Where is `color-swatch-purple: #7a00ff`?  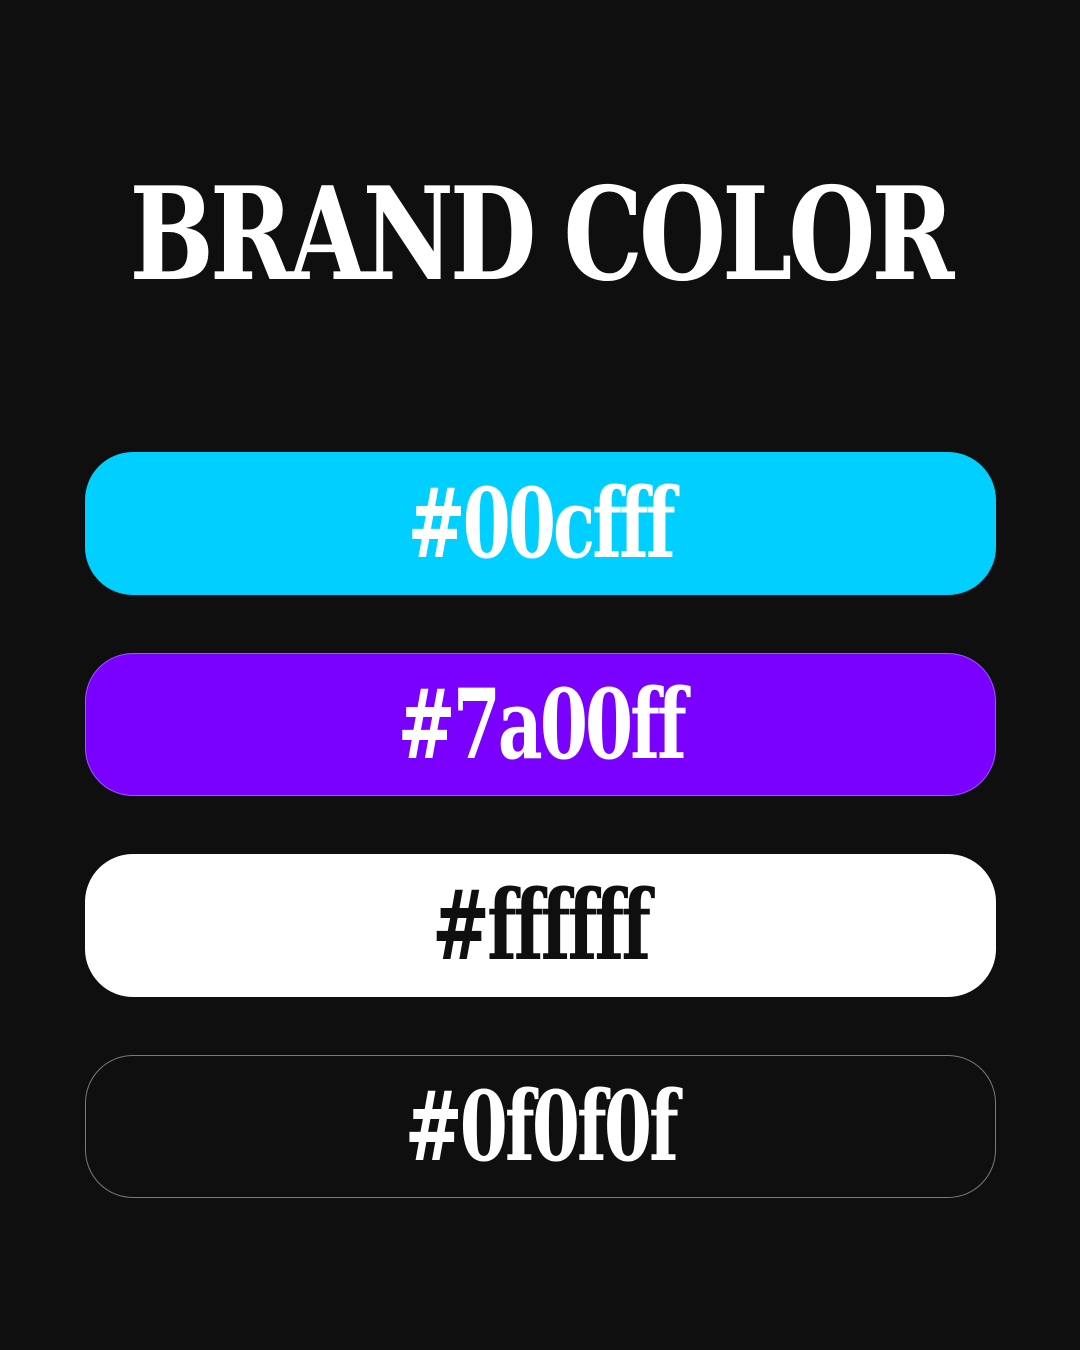 color-swatch-purple: #7a00ff is located at coordinates (540, 724).